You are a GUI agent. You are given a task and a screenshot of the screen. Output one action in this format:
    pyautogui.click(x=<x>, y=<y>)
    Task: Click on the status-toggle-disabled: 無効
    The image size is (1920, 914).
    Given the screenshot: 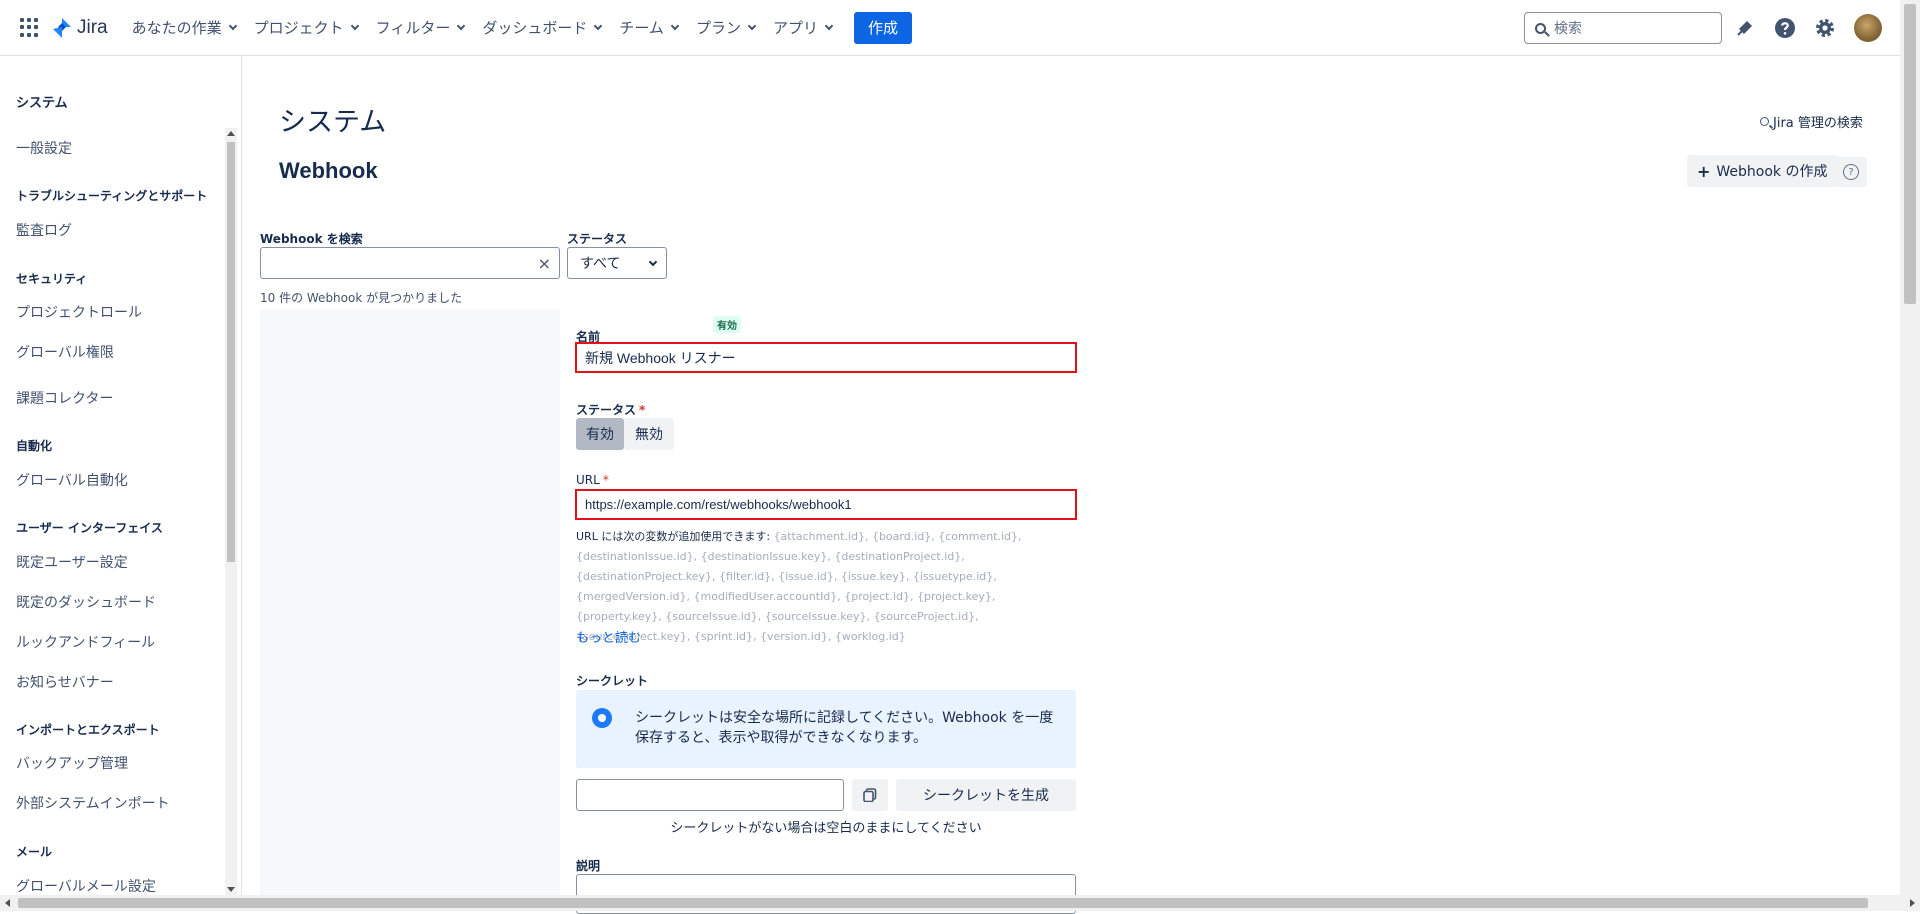 What is the action you would take?
    pyautogui.click(x=649, y=434)
    